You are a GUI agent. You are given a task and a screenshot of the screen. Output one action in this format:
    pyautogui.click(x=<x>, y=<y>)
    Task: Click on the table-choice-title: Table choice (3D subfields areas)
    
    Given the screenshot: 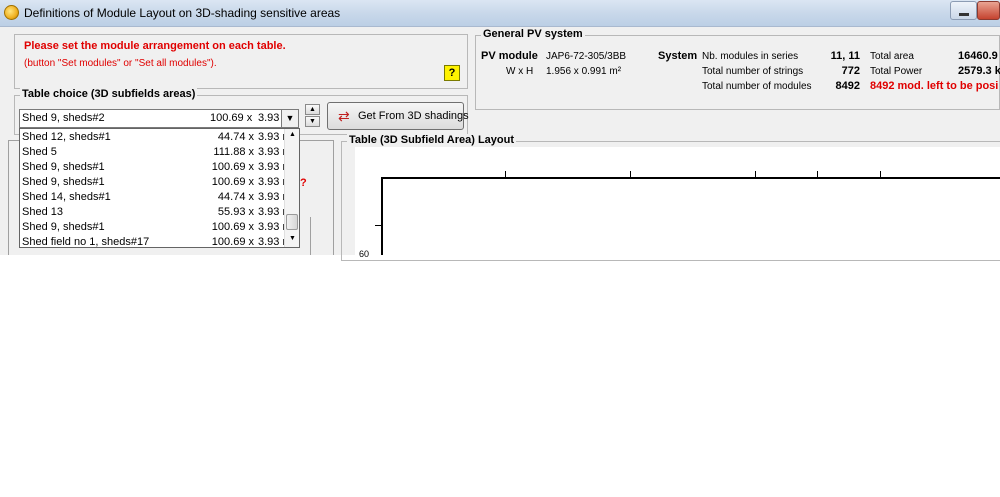 What is the action you would take?
    pyautogui.click(x=109, y=94)
    